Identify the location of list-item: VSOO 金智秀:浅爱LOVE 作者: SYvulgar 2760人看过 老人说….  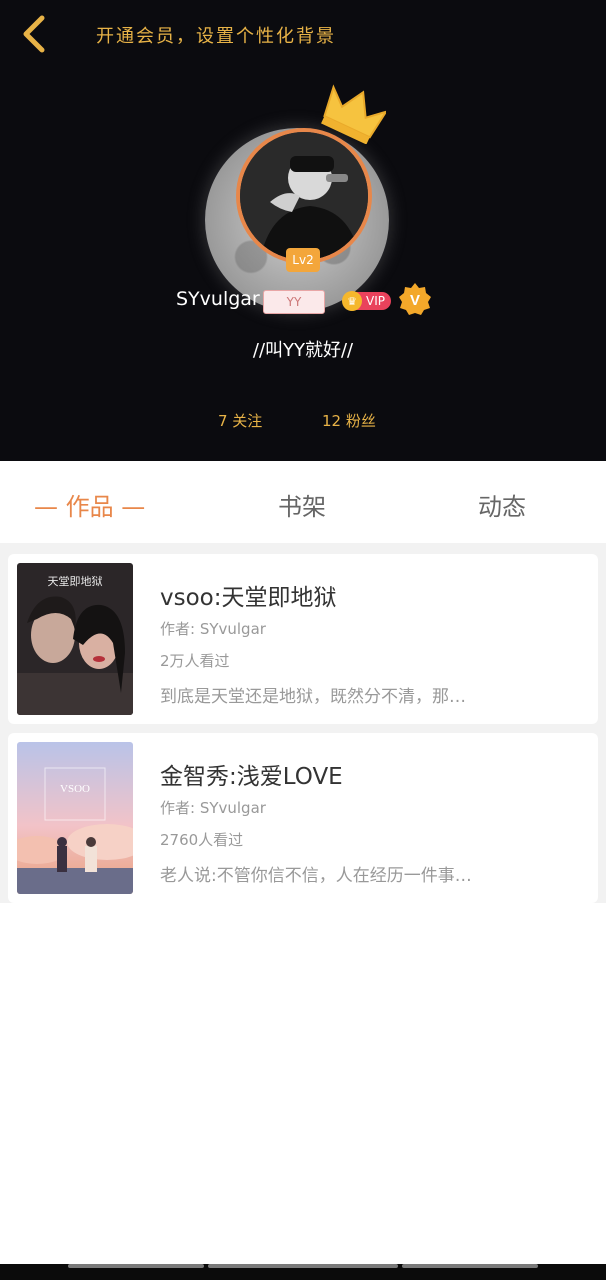
(303, 818).